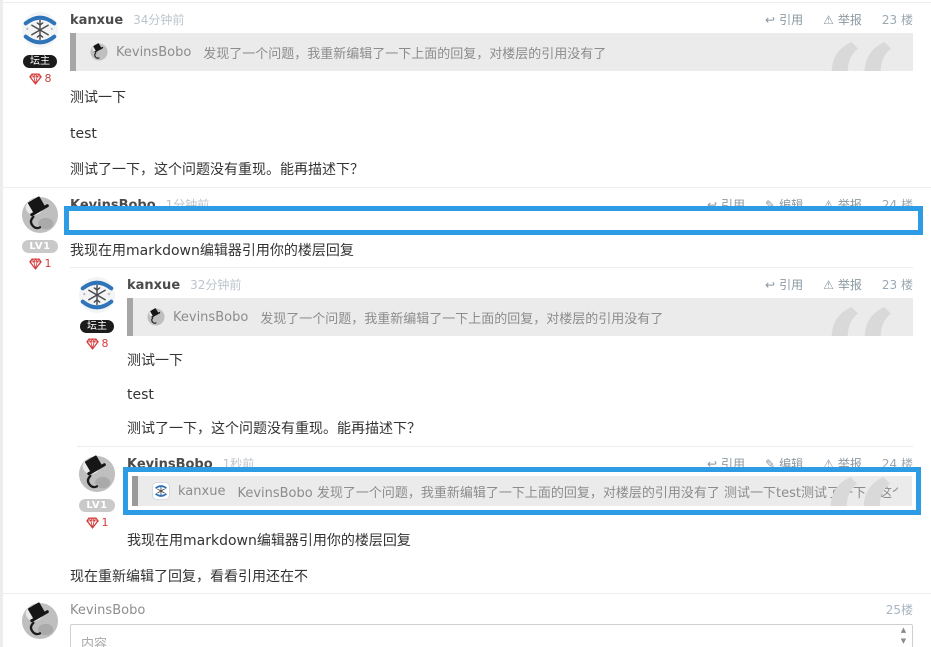 This screenshot has width=931, height=647. What do you see at coordinates (216, 285) in the screenshot?
I see `nested-post-23-time: 32分钟前` at bounding box center [216, 285].